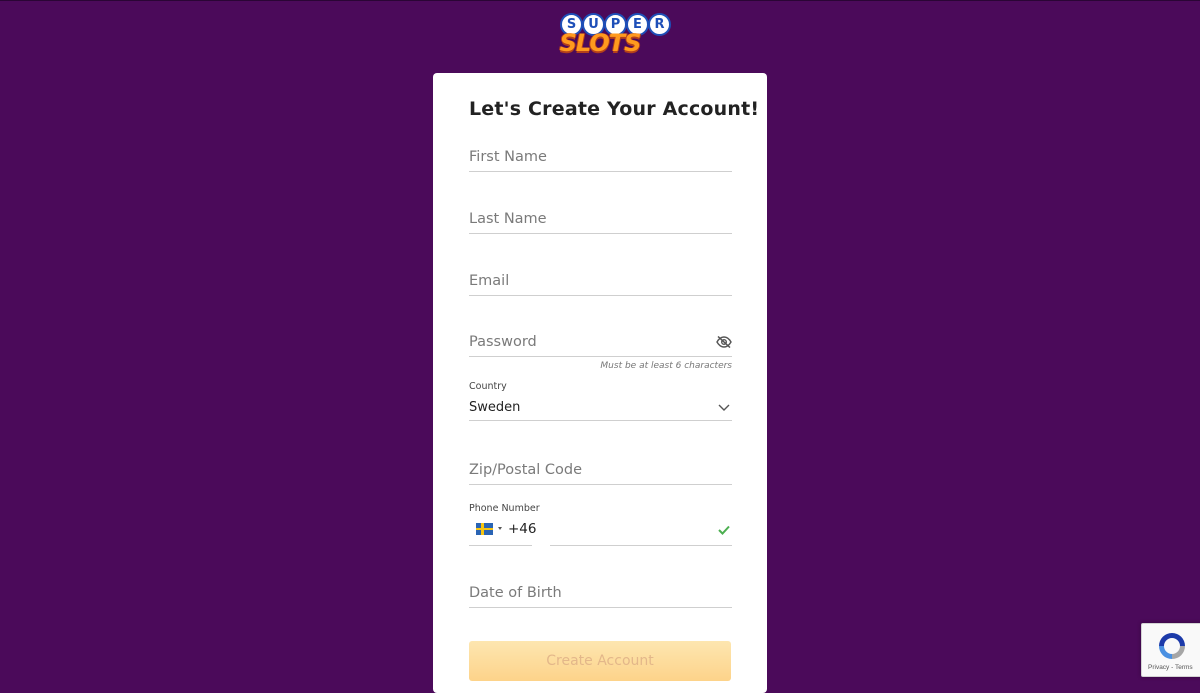 The image size is (1200, 693). I want to click on email-placeholder: Email, so click(489, 281).